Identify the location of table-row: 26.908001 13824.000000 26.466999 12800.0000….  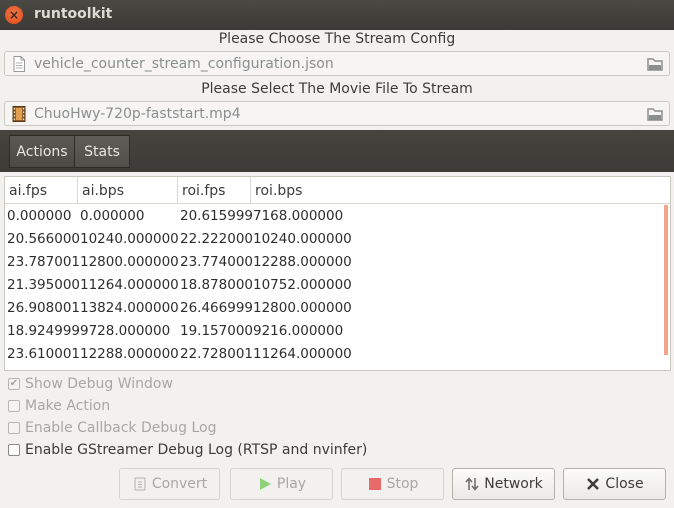
(335, 308).